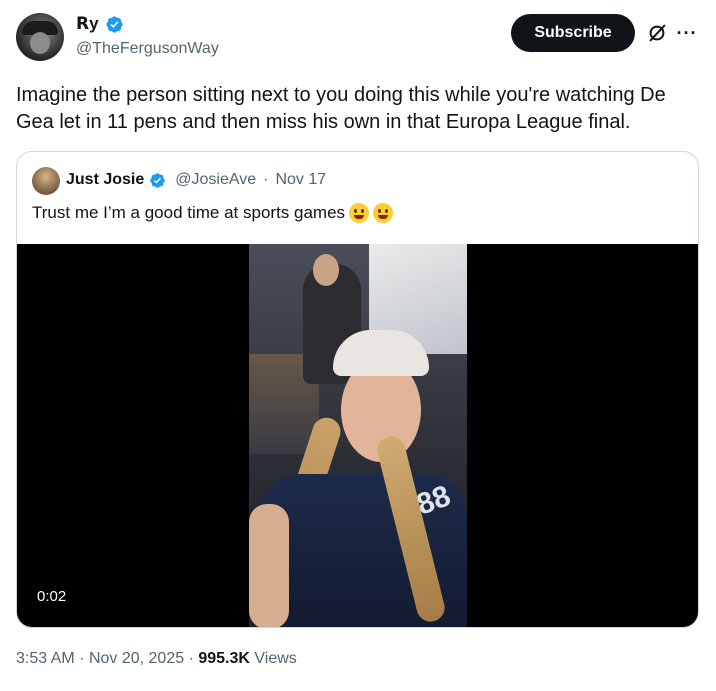 Image resolution: width=716 pixels, height=691 pixels. What do you see at coordinates (105, 180) in the screenshot?
I see `quoted-display-name: Just Josie` at bounding box center [105, 180].